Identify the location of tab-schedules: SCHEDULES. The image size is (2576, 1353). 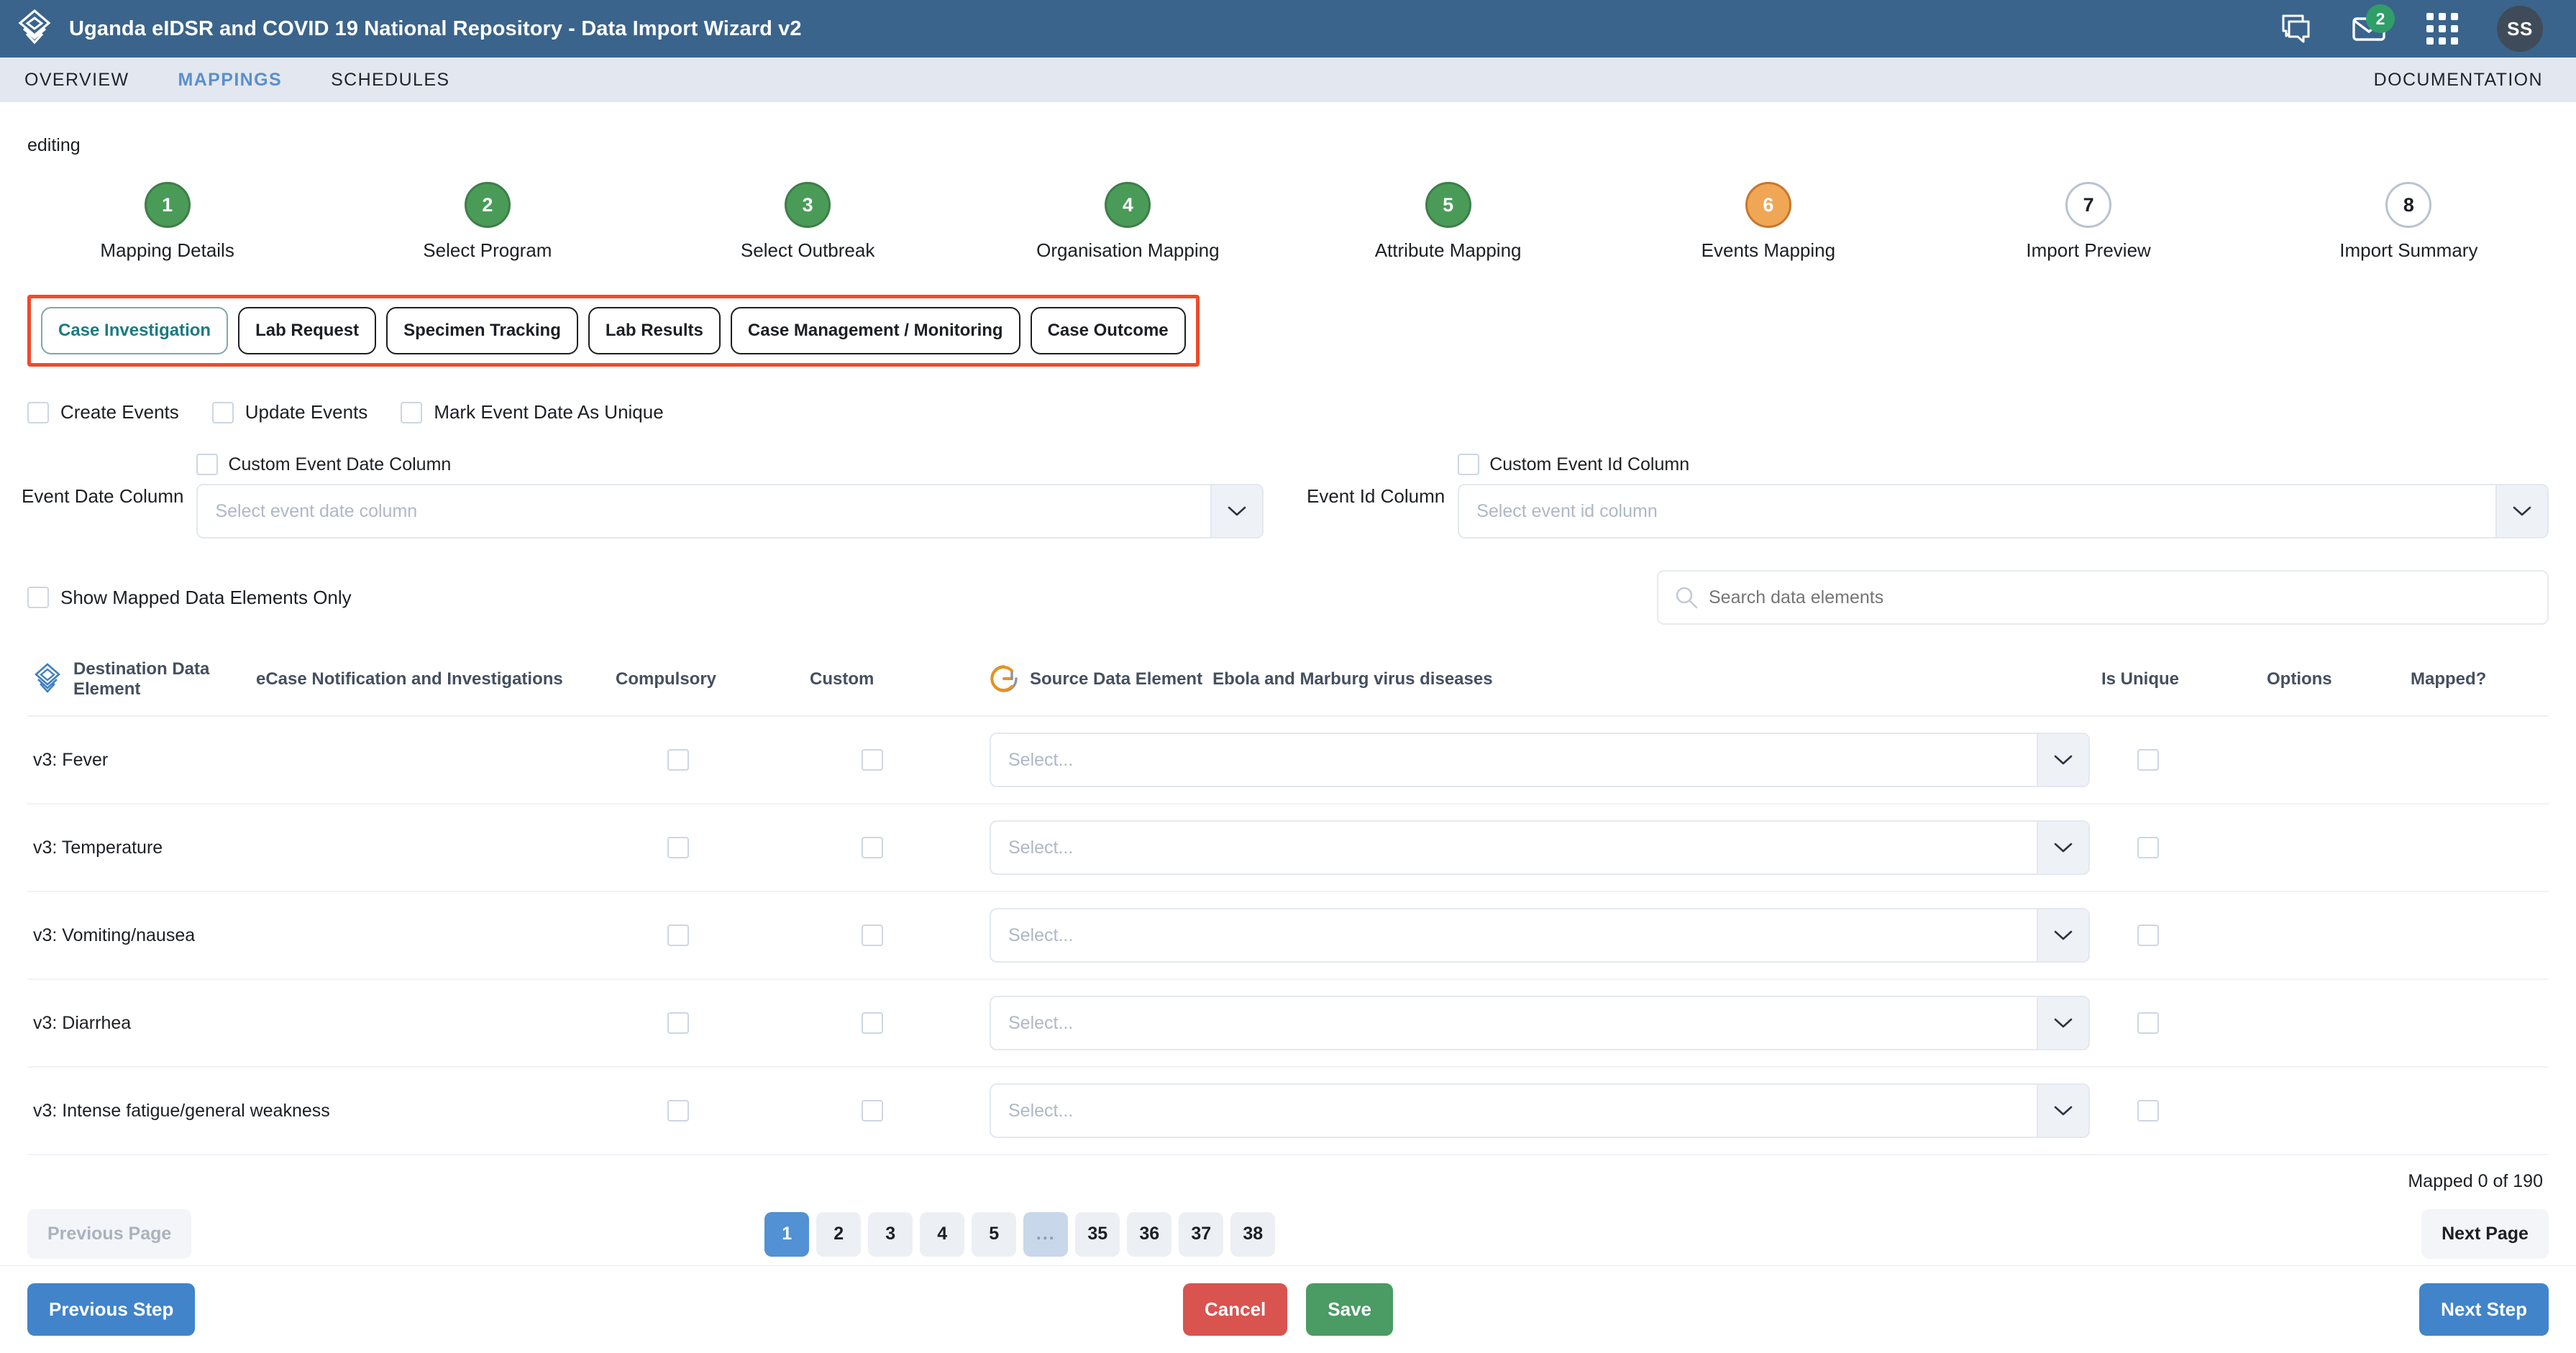
(390, 80).